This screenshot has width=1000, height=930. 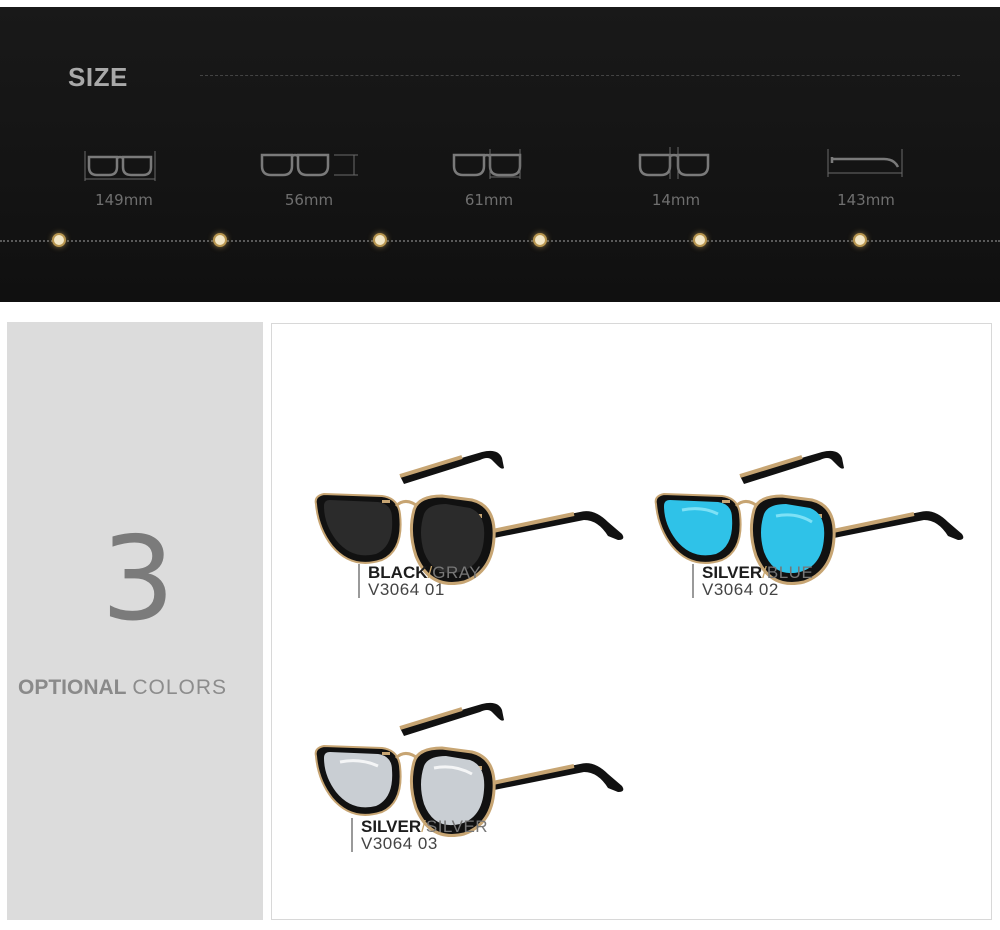 What do you see at coordinates (180, 687) in the screenshot?
I see `heading-light: COLORS` at bounding box center [180, 687].